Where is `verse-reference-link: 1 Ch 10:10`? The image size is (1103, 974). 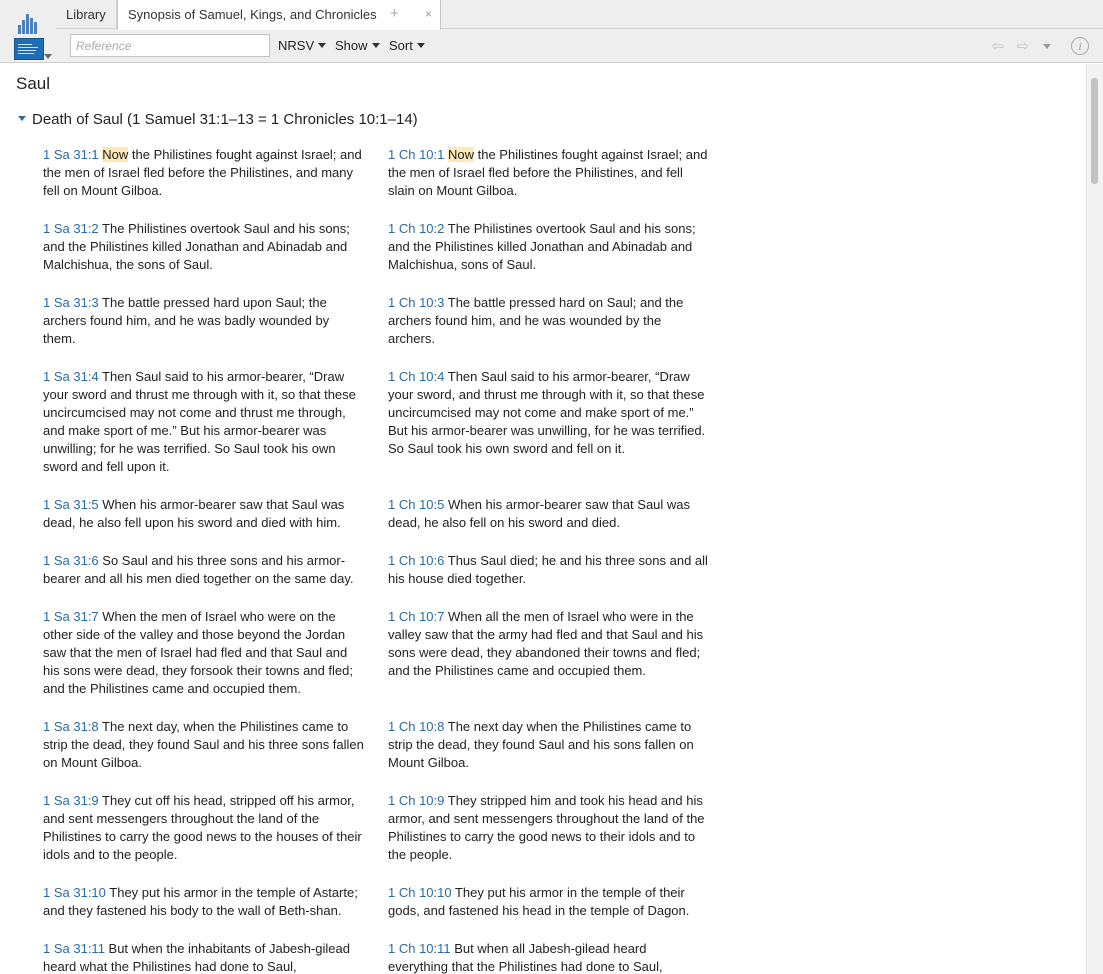 verse-reference-link: 1 Ch 10:10 is located at coordinates (420, 892).